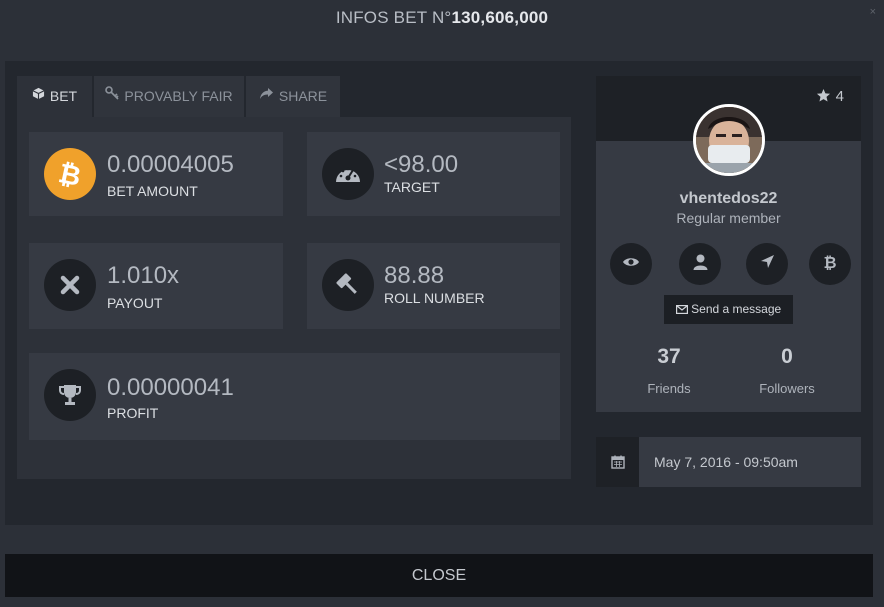 This screenshot has height=607, width=884. What do you see at coordinates (348, 174) in the screenshot?
I see `speedometer-icon` at bounding box center [348, 174].